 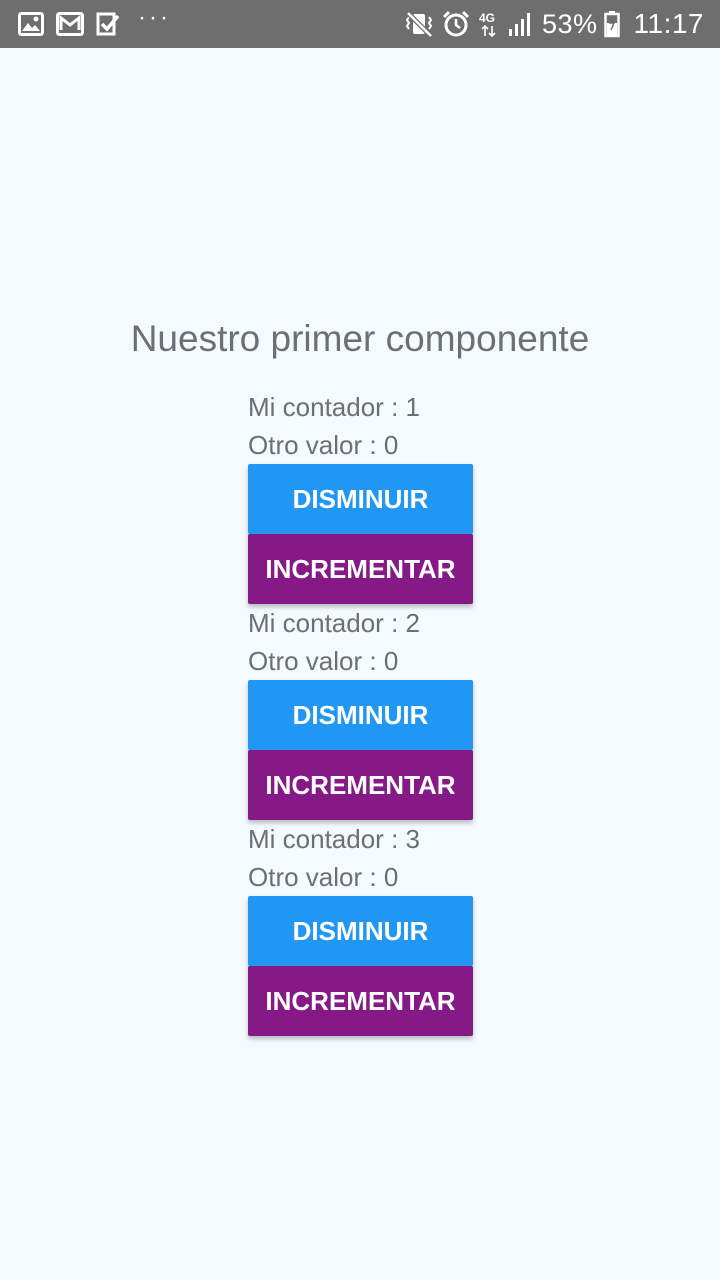 What do you see at coordinates (569, 23) in the screenshot?
I see `battery-percent: 53%` at bounding box center [569, 23].